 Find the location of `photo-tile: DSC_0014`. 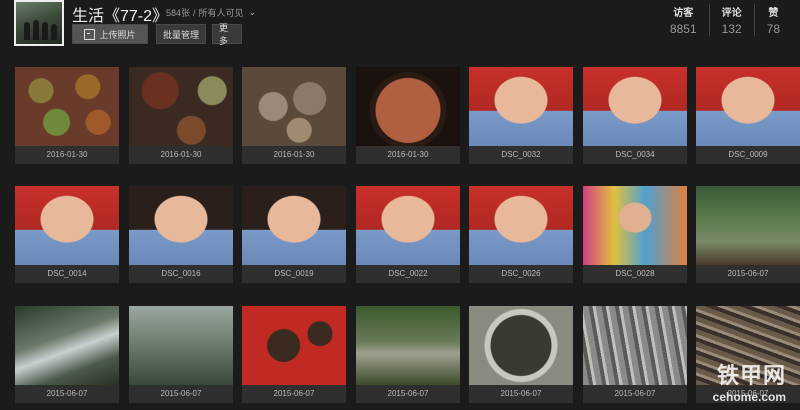

photo-tile: DSC_0014 is located at coordinates (67, 234).